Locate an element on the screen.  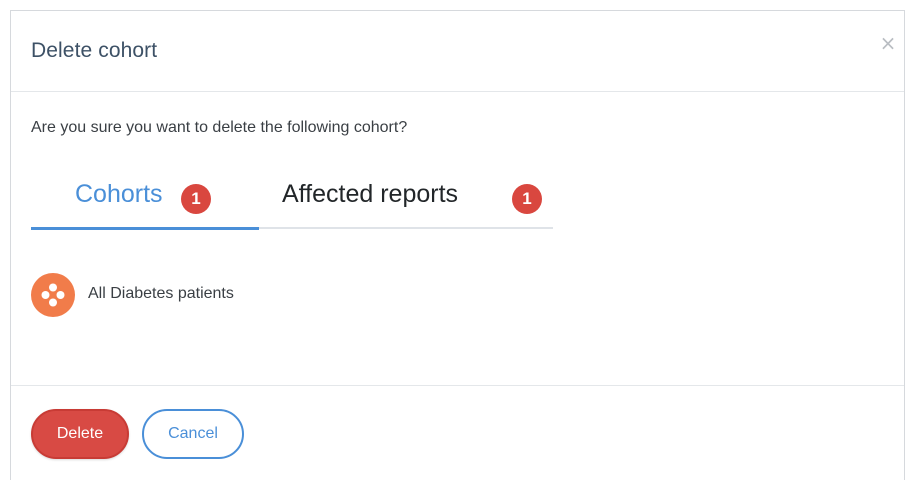
tab-affected-reports-label: Affected reports is located at coordinates (370, 194).